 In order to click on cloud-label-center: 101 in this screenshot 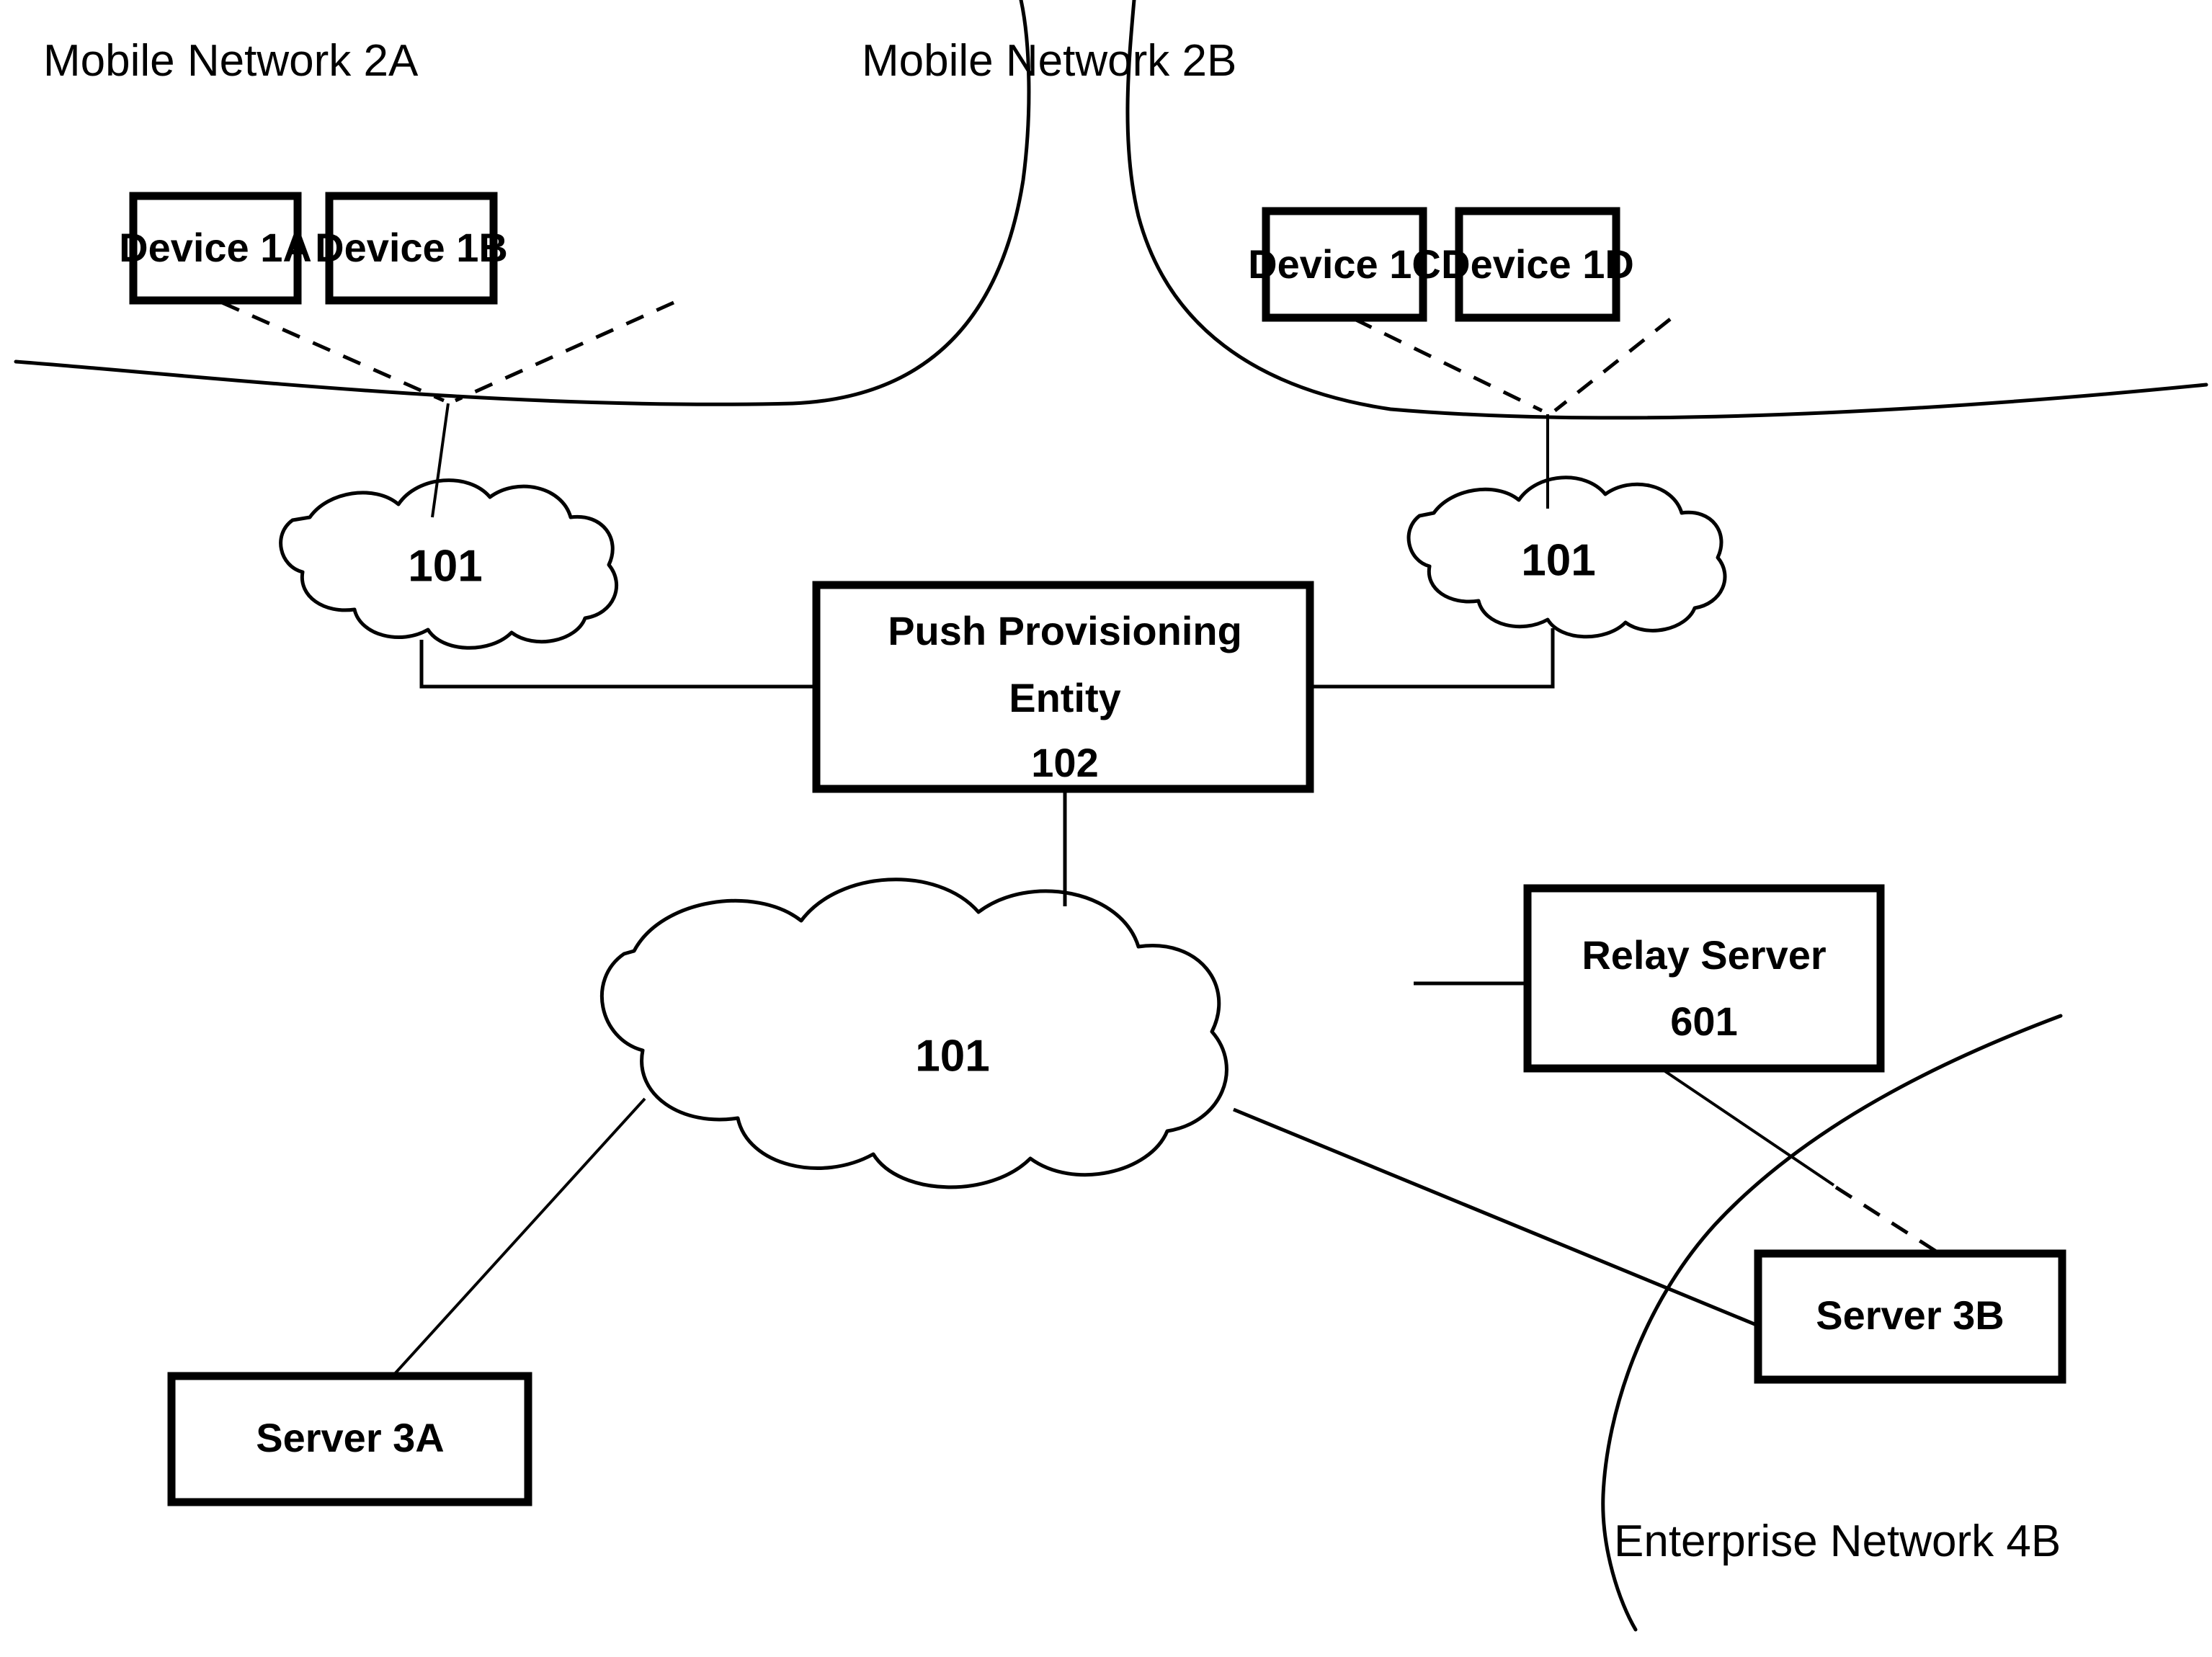, I will do `click(952, 1056)`.